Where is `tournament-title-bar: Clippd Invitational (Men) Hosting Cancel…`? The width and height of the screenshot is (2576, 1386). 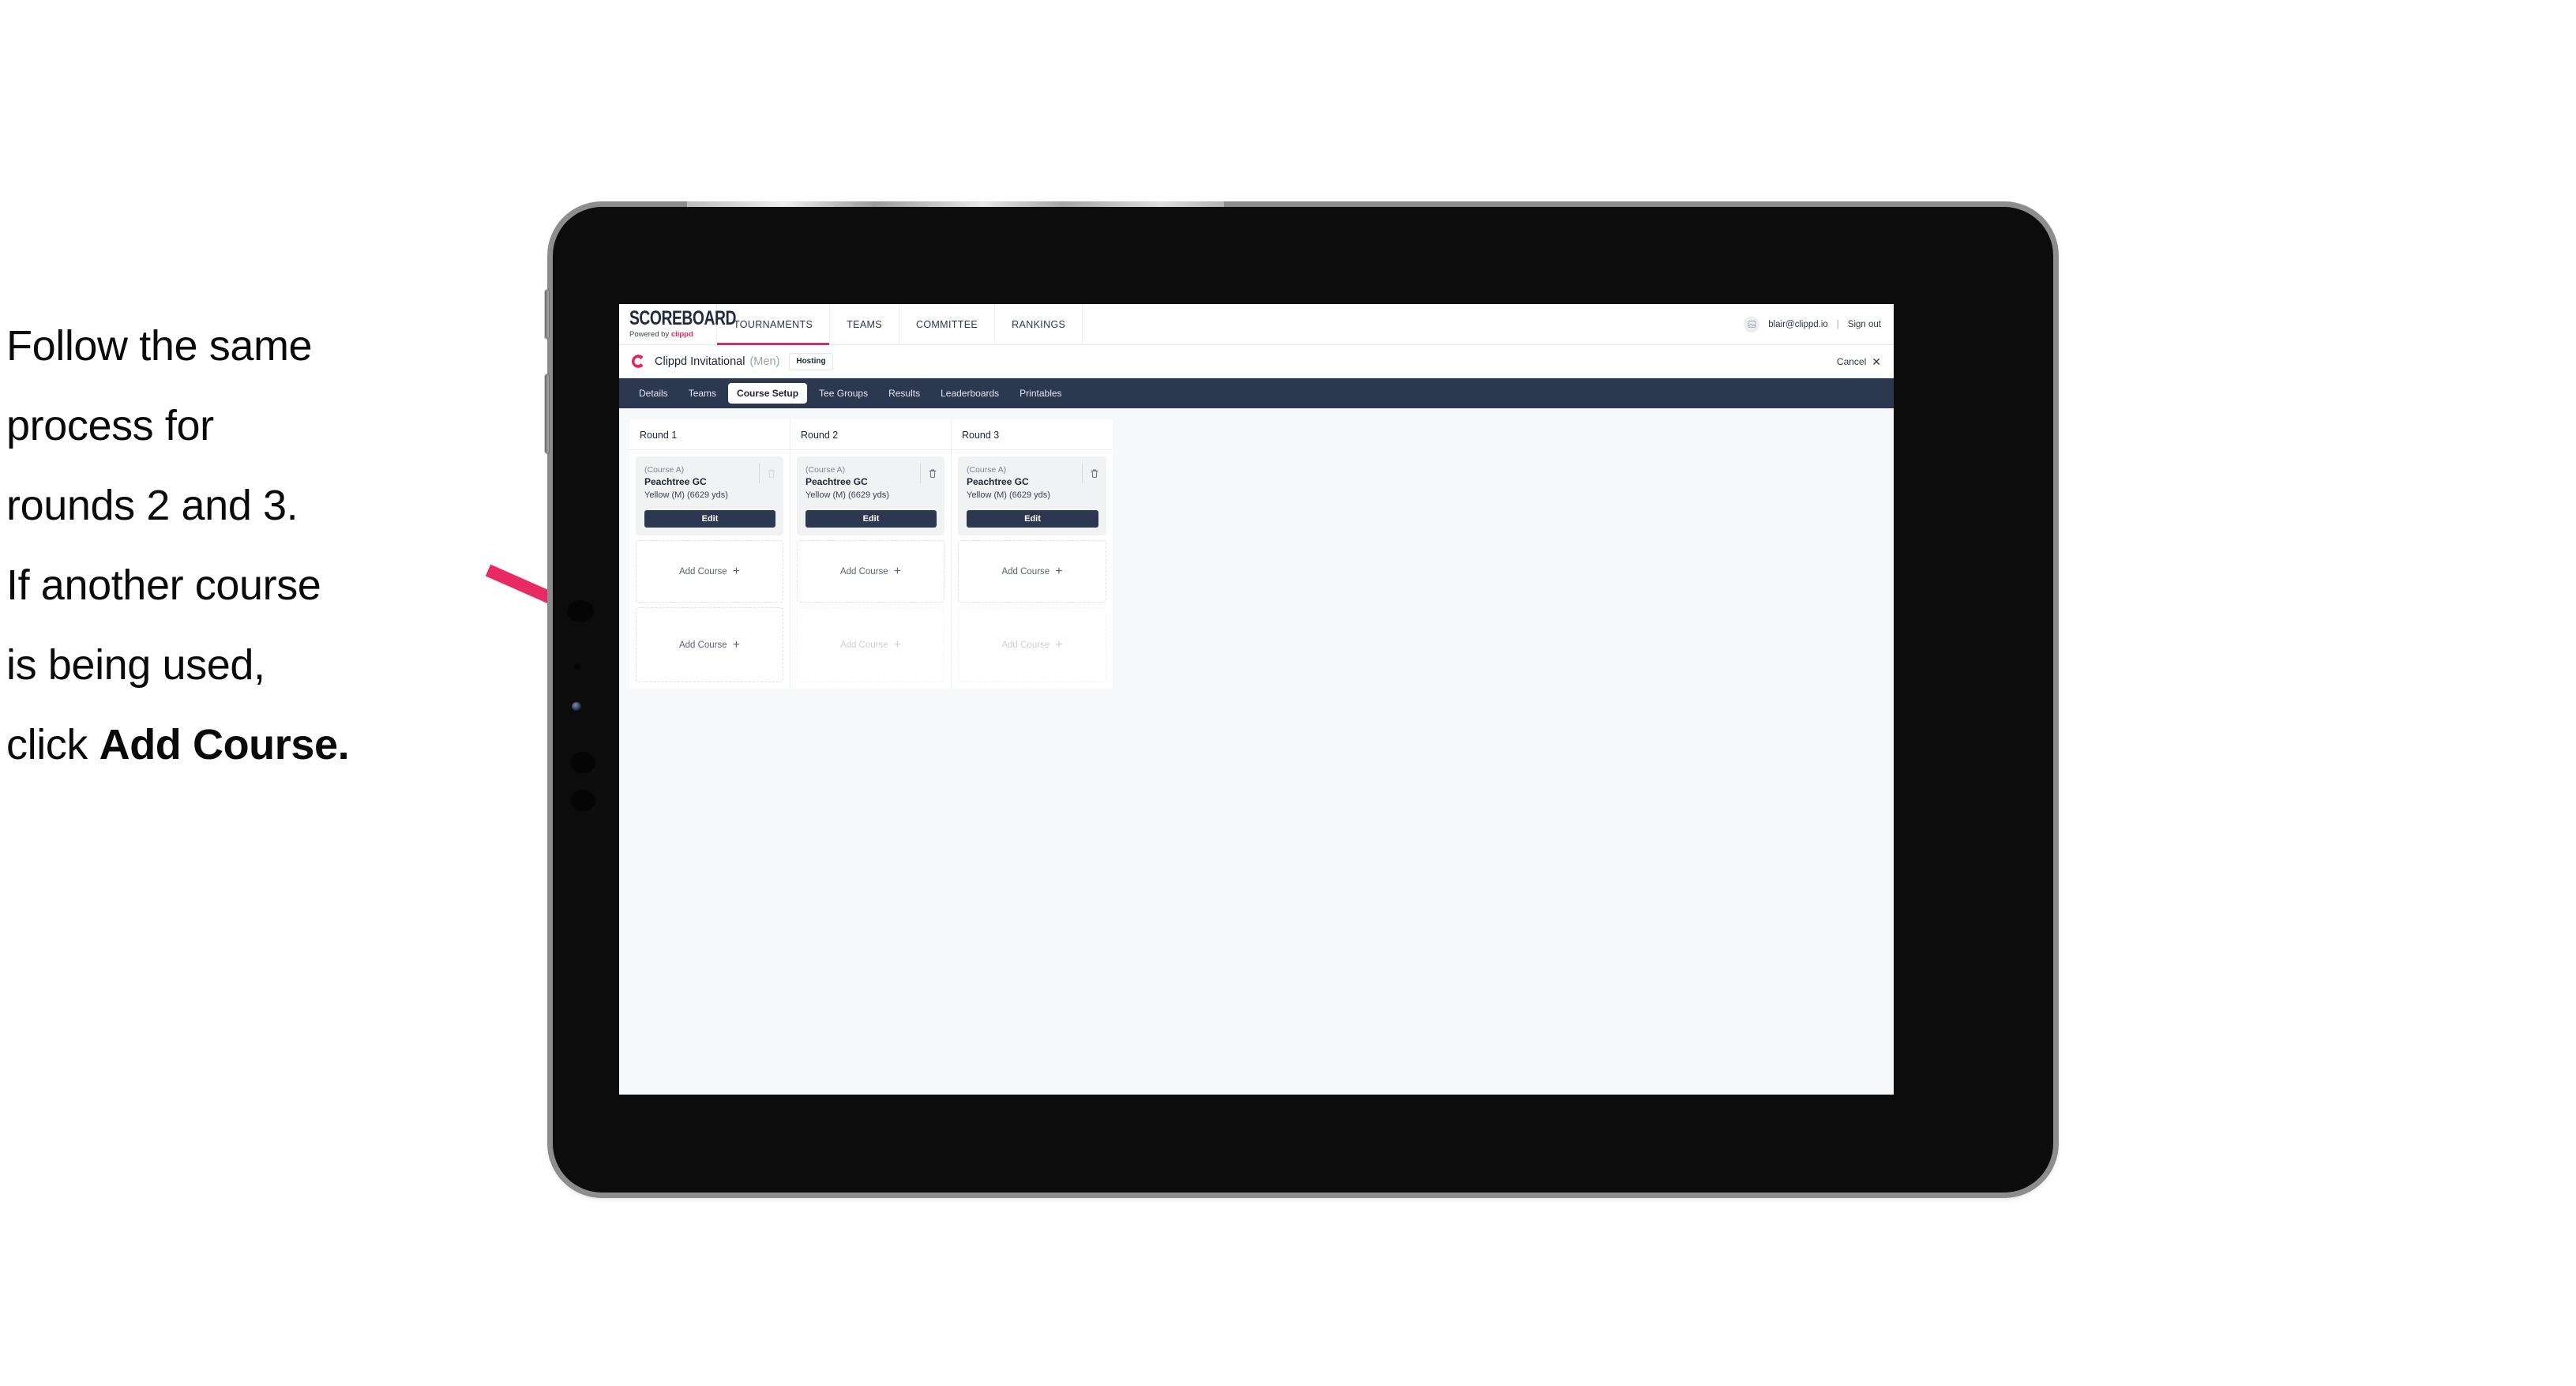
tournament-title-bar: Clippd Invitational (Men) Hosting Cancel… is located at coordinates (1256, 361).